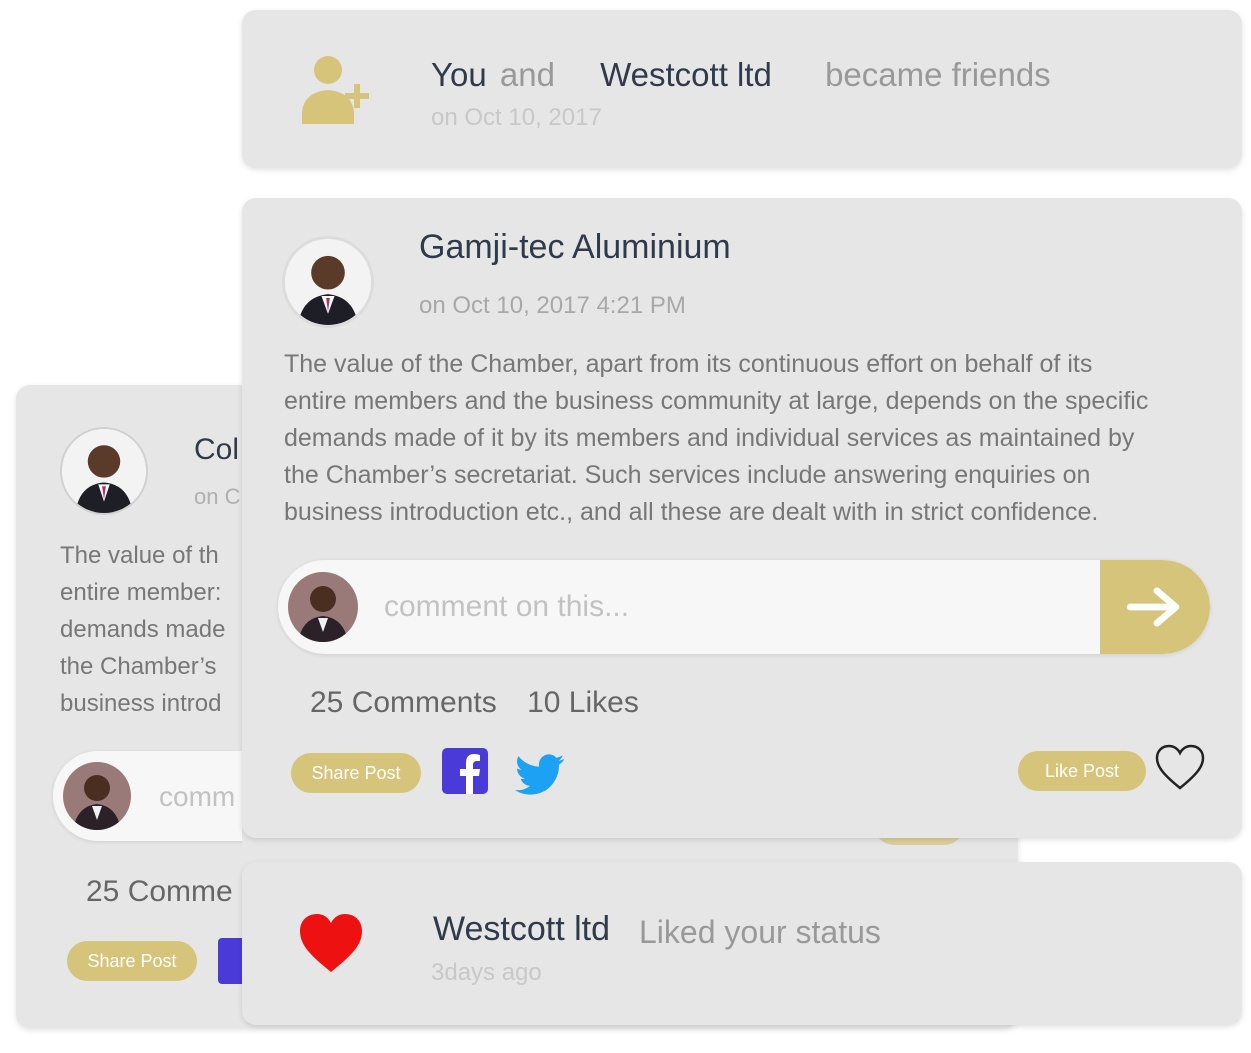  What do you see at coordinates (760, 932) in the screenshot?
I see `liked-action: Liked your status` at bounding box center [760, 932].